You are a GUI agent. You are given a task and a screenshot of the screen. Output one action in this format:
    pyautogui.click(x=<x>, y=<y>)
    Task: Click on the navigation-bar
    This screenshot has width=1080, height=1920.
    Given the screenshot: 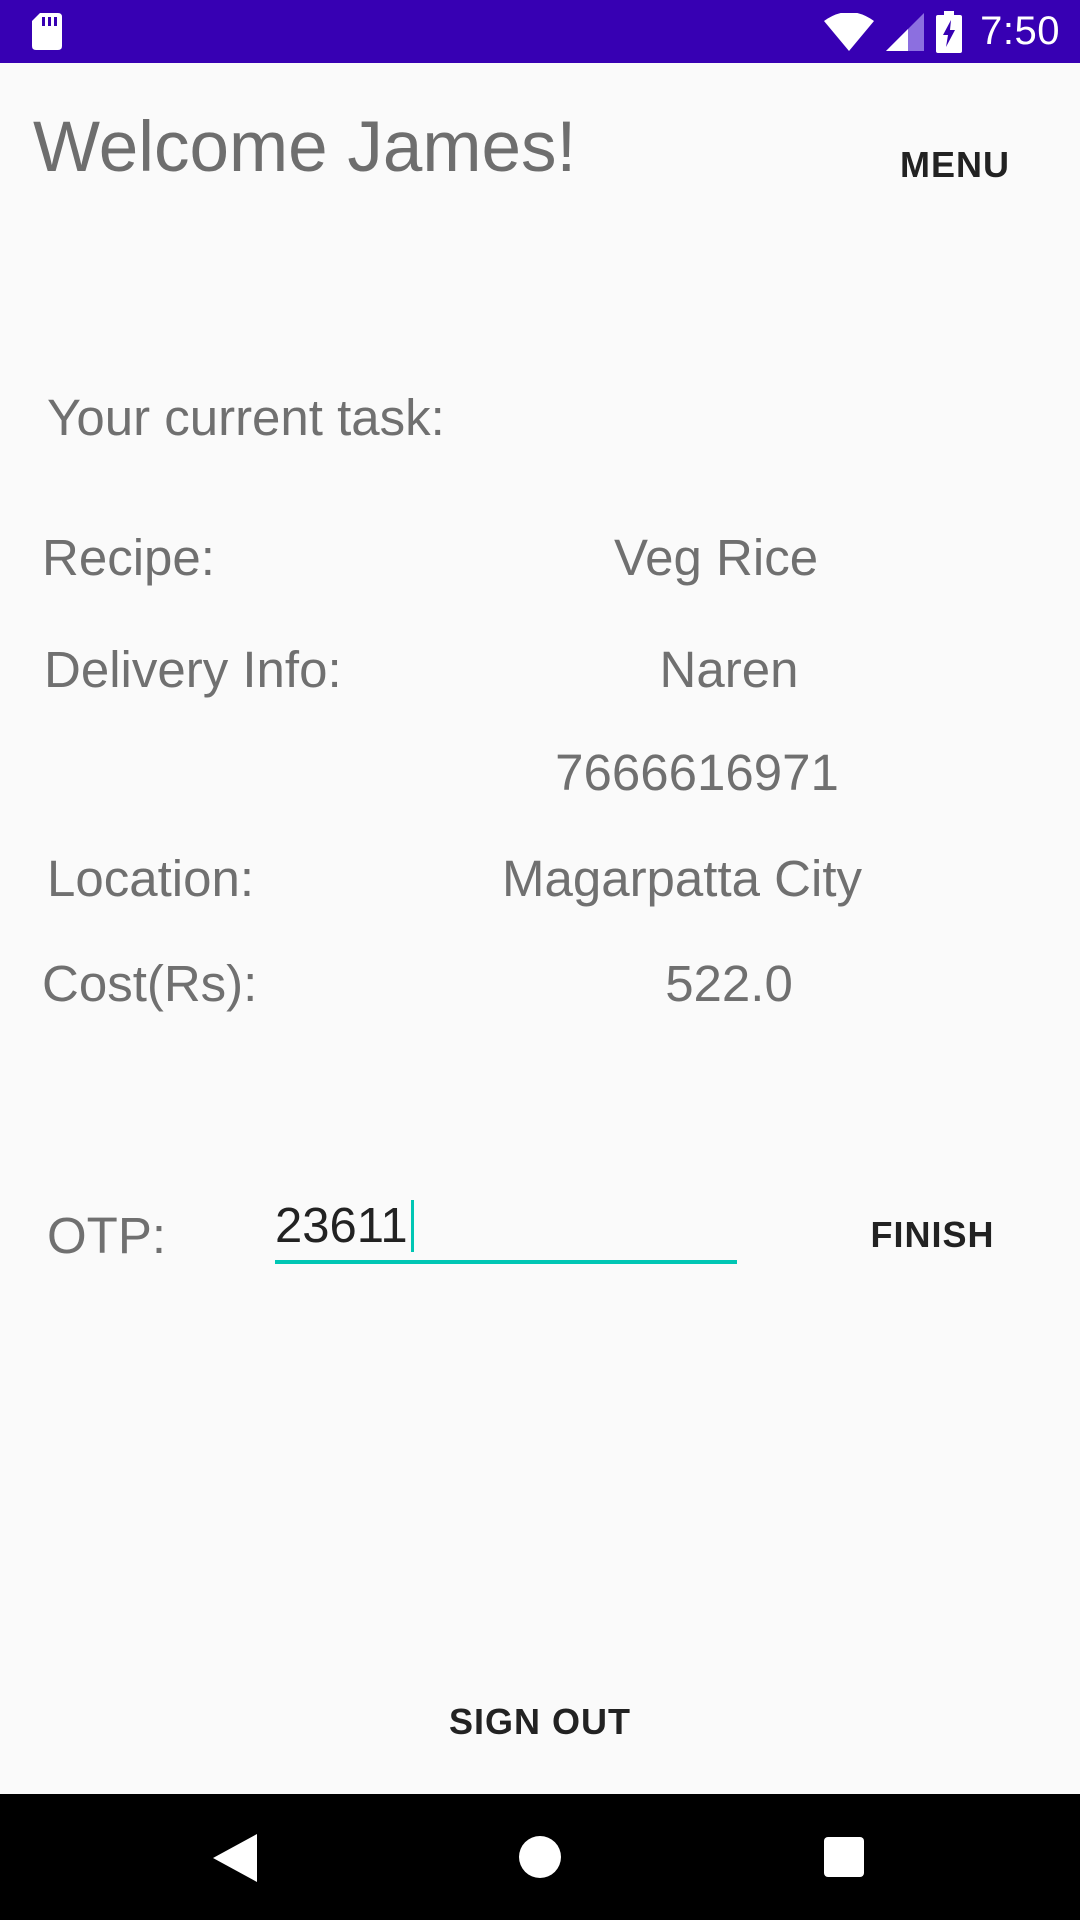 What is the action you would take?
    pyautogui.click(x=540, y=1857)
    